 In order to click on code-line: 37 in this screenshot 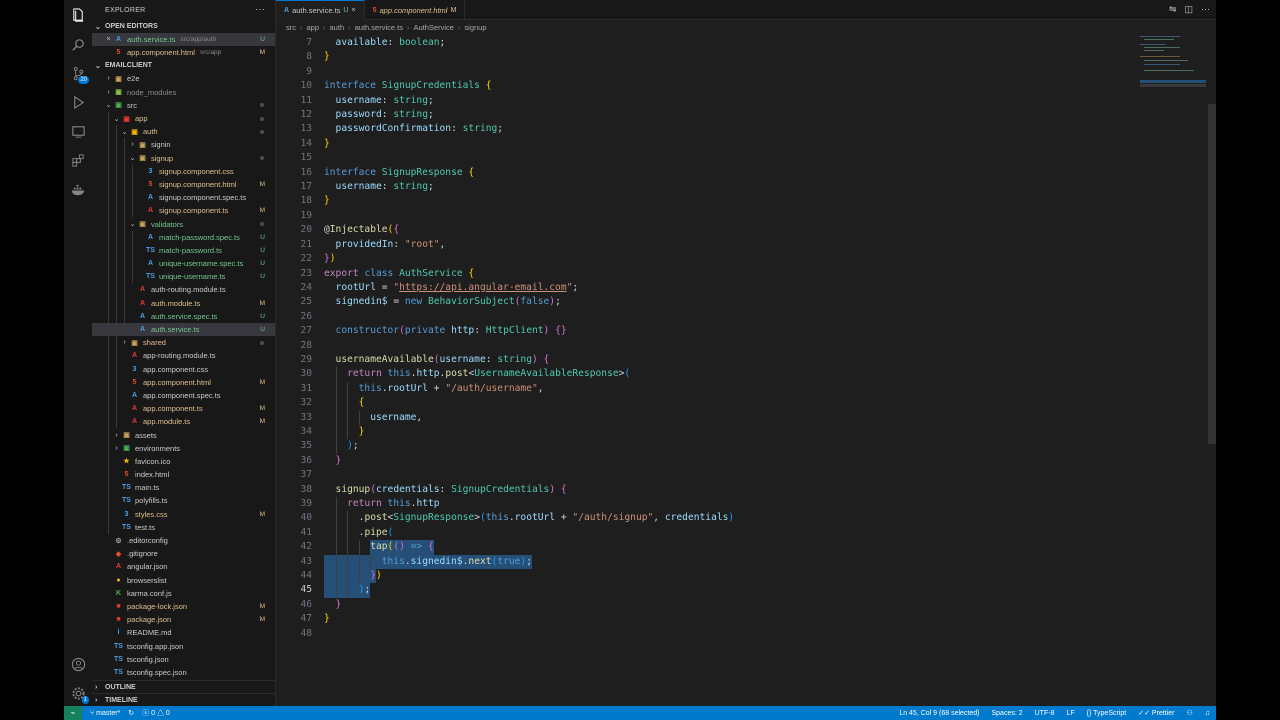, I will do `click(706, 475)`.